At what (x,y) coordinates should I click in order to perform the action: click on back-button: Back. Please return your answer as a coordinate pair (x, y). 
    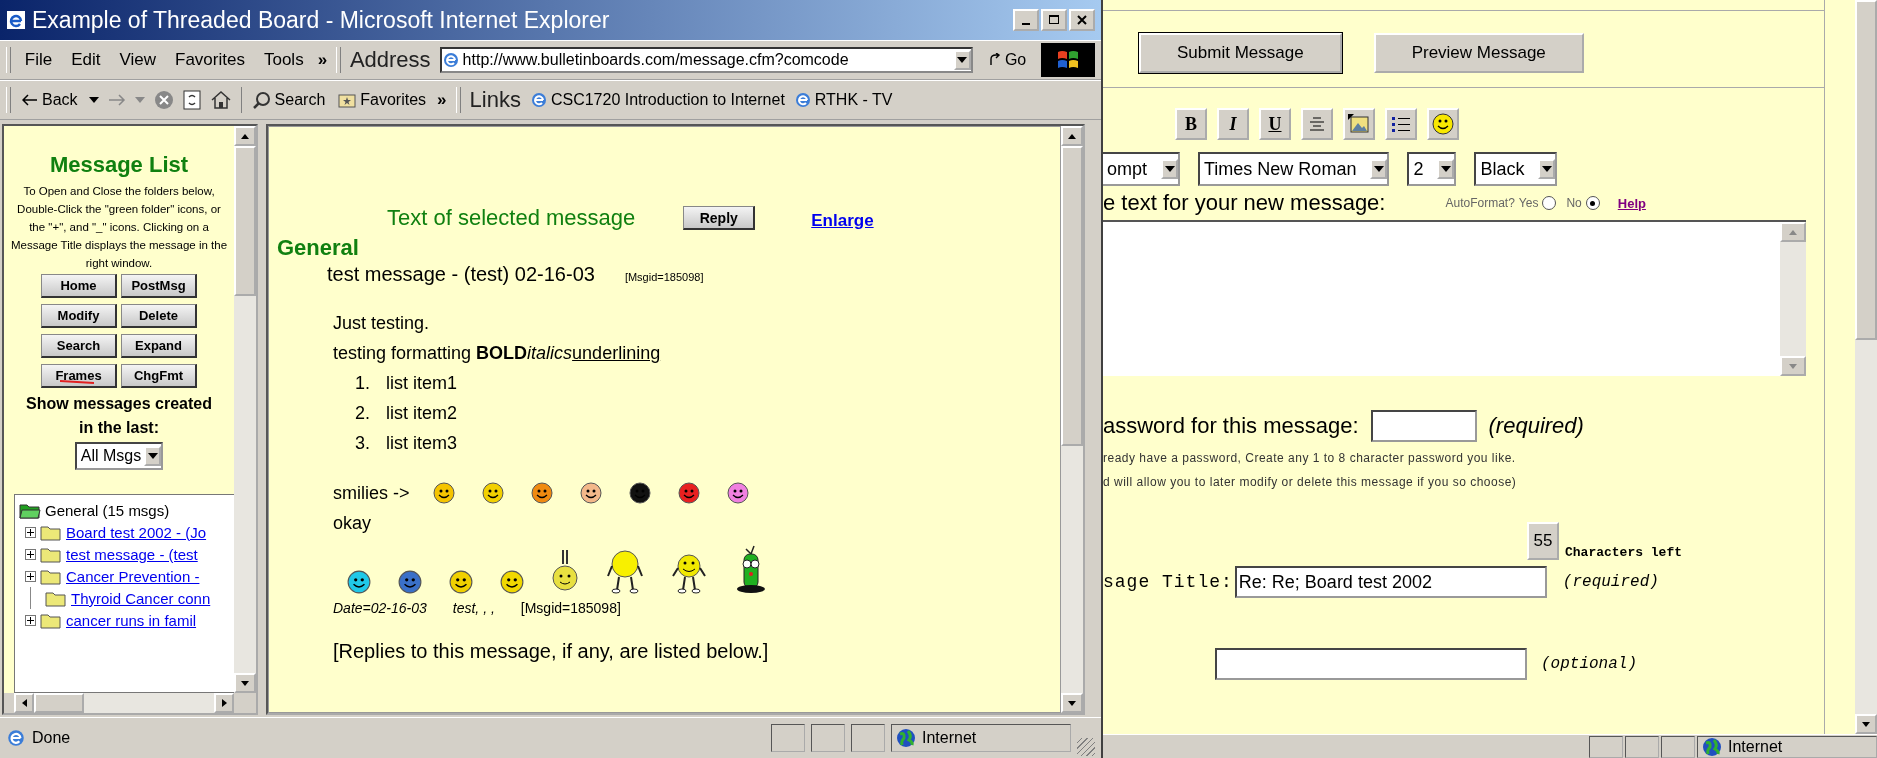
    Looking at the image, I should click on (50, 100).